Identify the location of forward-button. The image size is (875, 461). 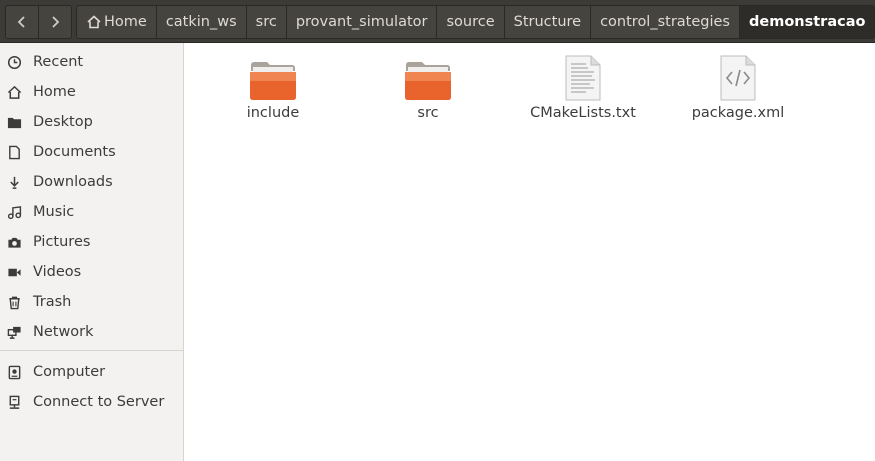
(54, 22).